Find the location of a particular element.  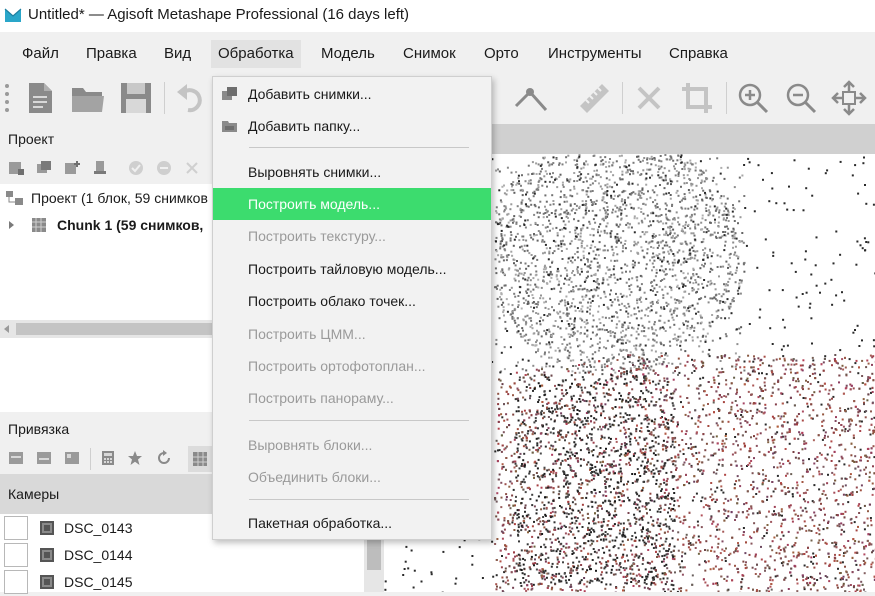

open-folder-icon is located at coordinates (88, 98).